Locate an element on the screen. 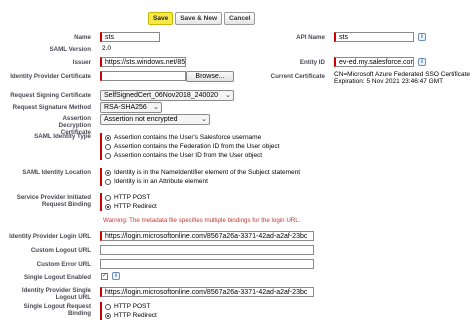  current-certificate-label: Current Certificate is located at coordinates (297, 76).